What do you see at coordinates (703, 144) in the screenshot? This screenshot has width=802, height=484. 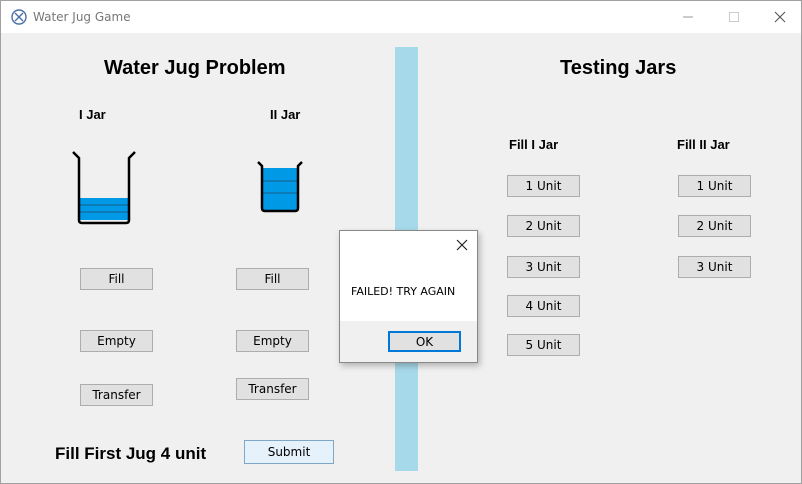 I see `fill-jar2-label: Fill II Jar` at bounding box center [703, 144].